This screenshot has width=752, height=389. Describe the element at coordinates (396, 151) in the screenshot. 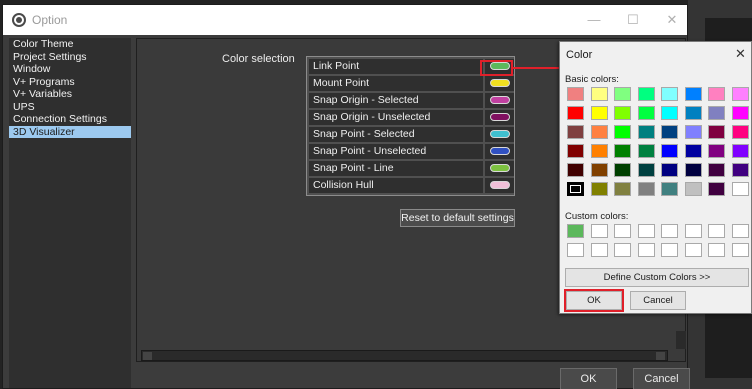

I see `row-snap-point-unselected: Snap Point - Unselected` at that location.